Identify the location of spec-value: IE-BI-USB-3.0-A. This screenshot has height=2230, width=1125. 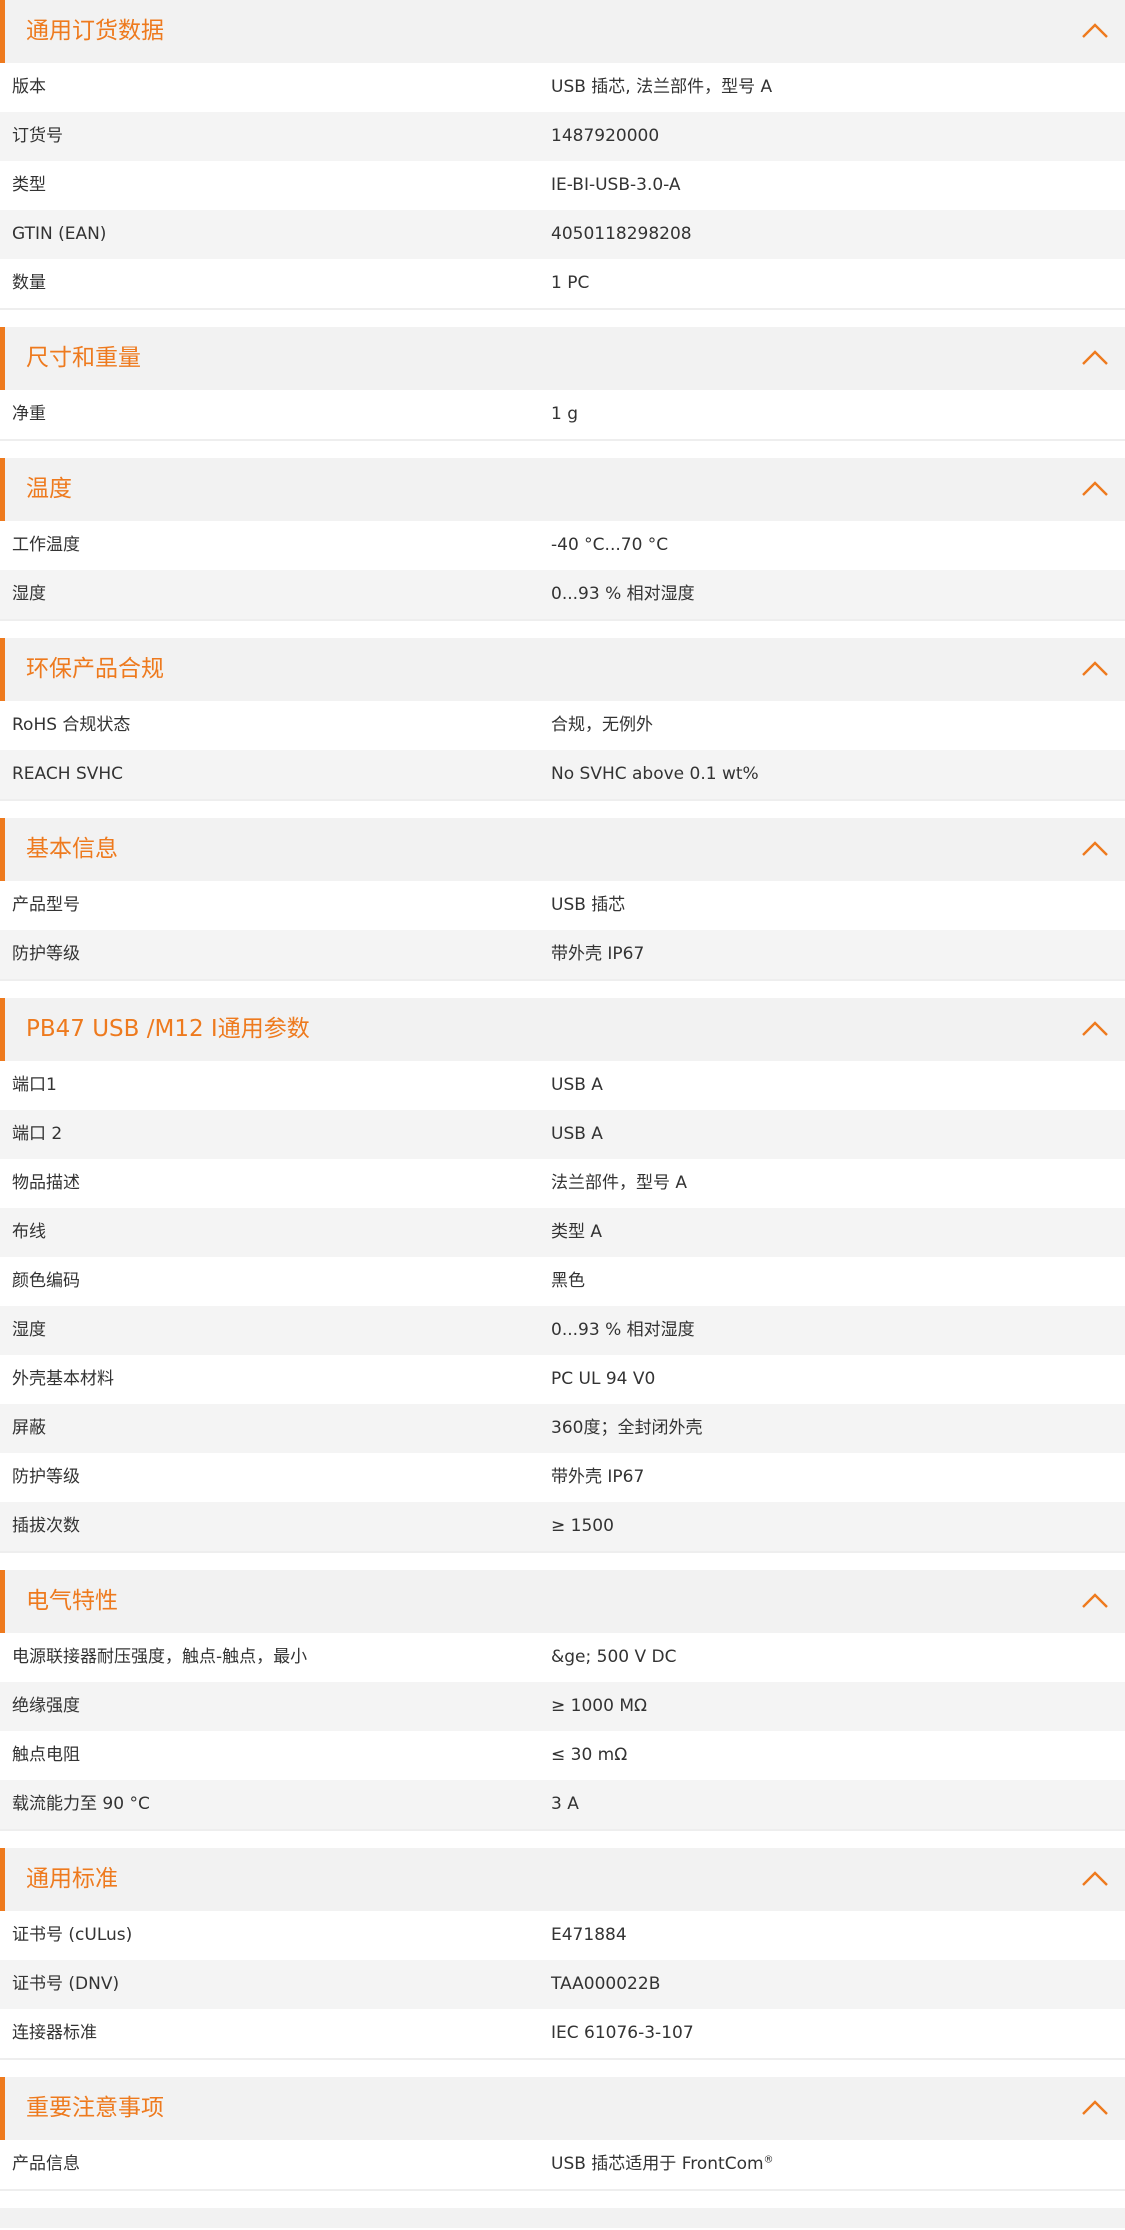
(616, 185).